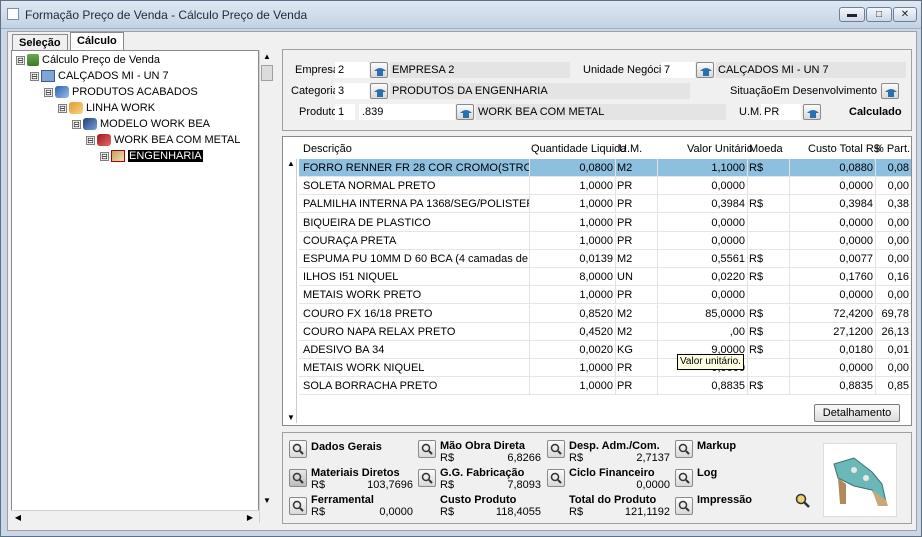  I want to click on close-button: ✕, so click(905, 14).